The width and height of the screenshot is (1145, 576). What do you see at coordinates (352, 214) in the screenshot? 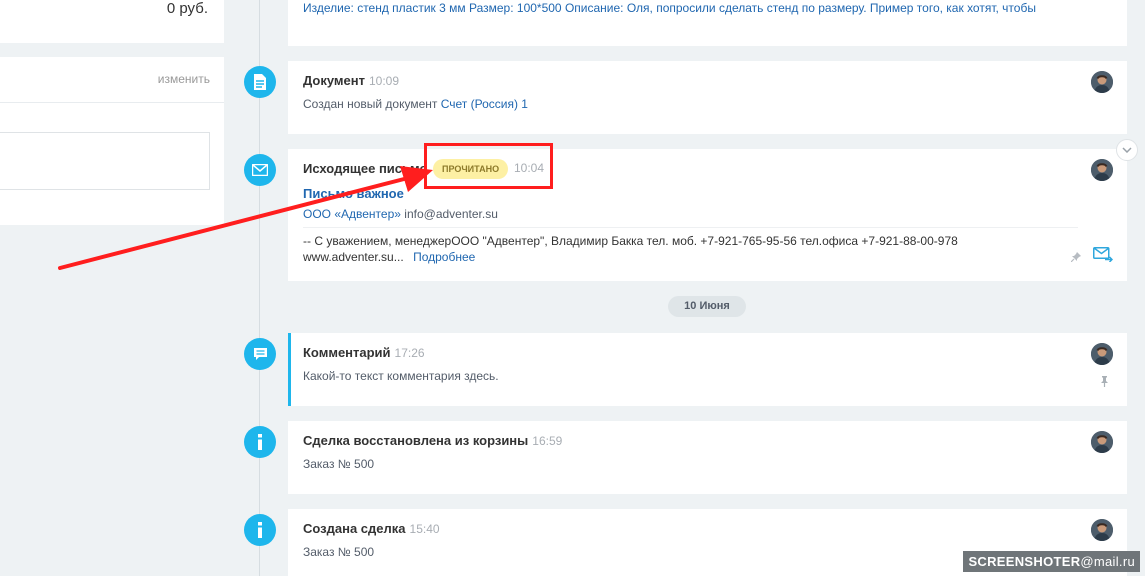
I see `company-link: ООО «Адвентер»` at bounding box center [352, 214].